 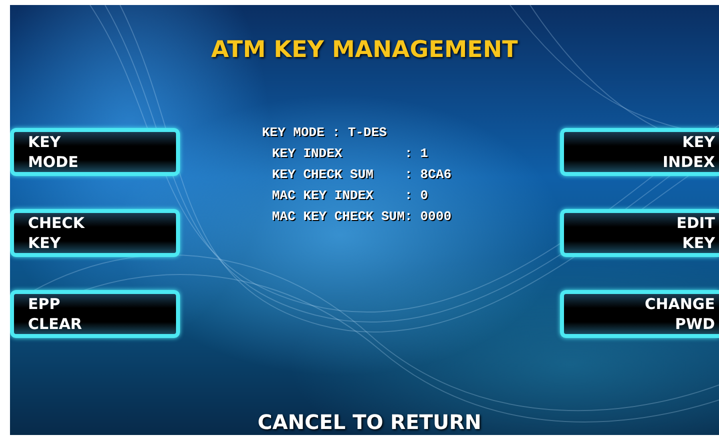 What do you see at coordinates (639, 232) in the screenshot?
I see `function-key: EDIT KEY` at bounding box center [639, 232].